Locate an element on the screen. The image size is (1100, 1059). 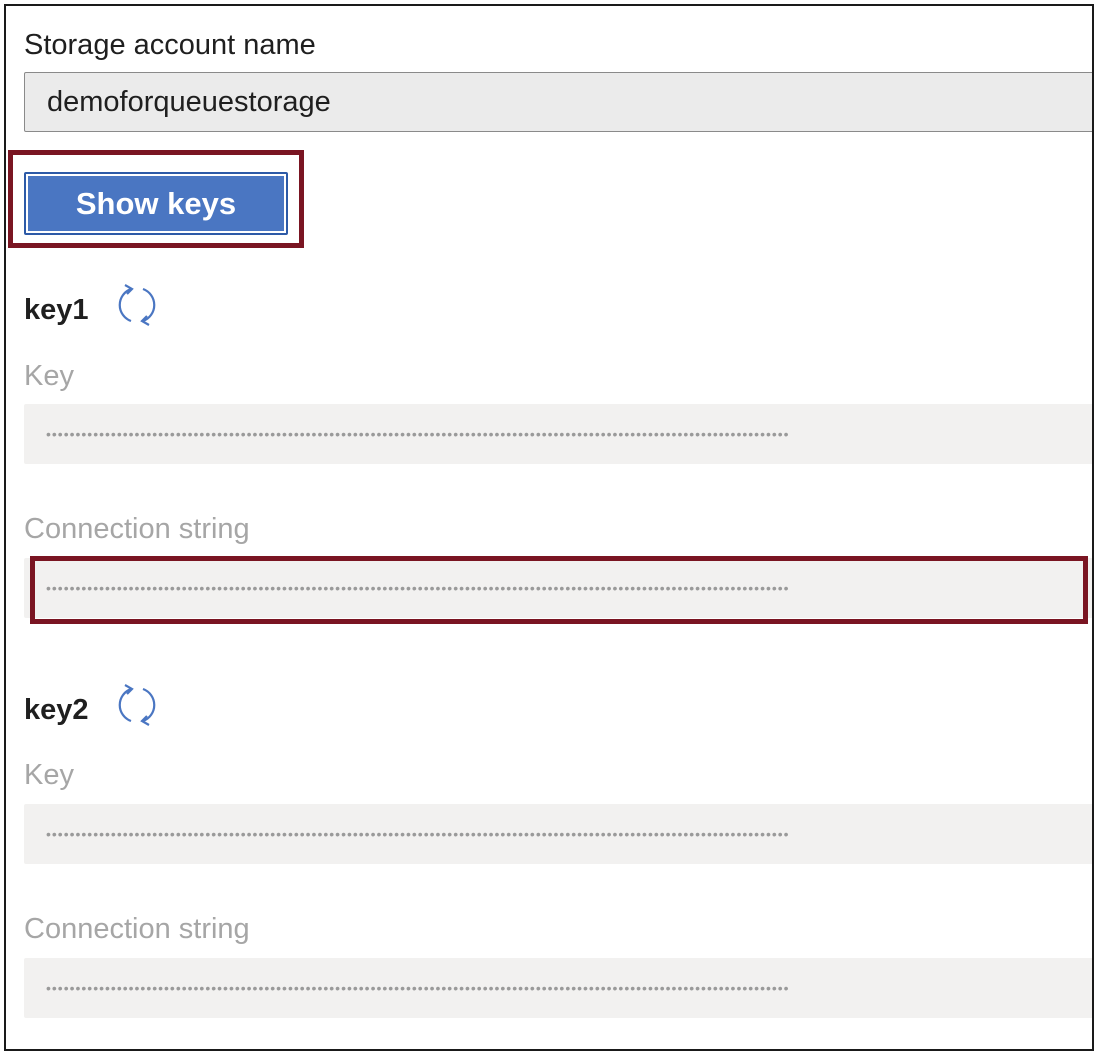
show-keys-button: Show keys is located at coordinates (156, 203).